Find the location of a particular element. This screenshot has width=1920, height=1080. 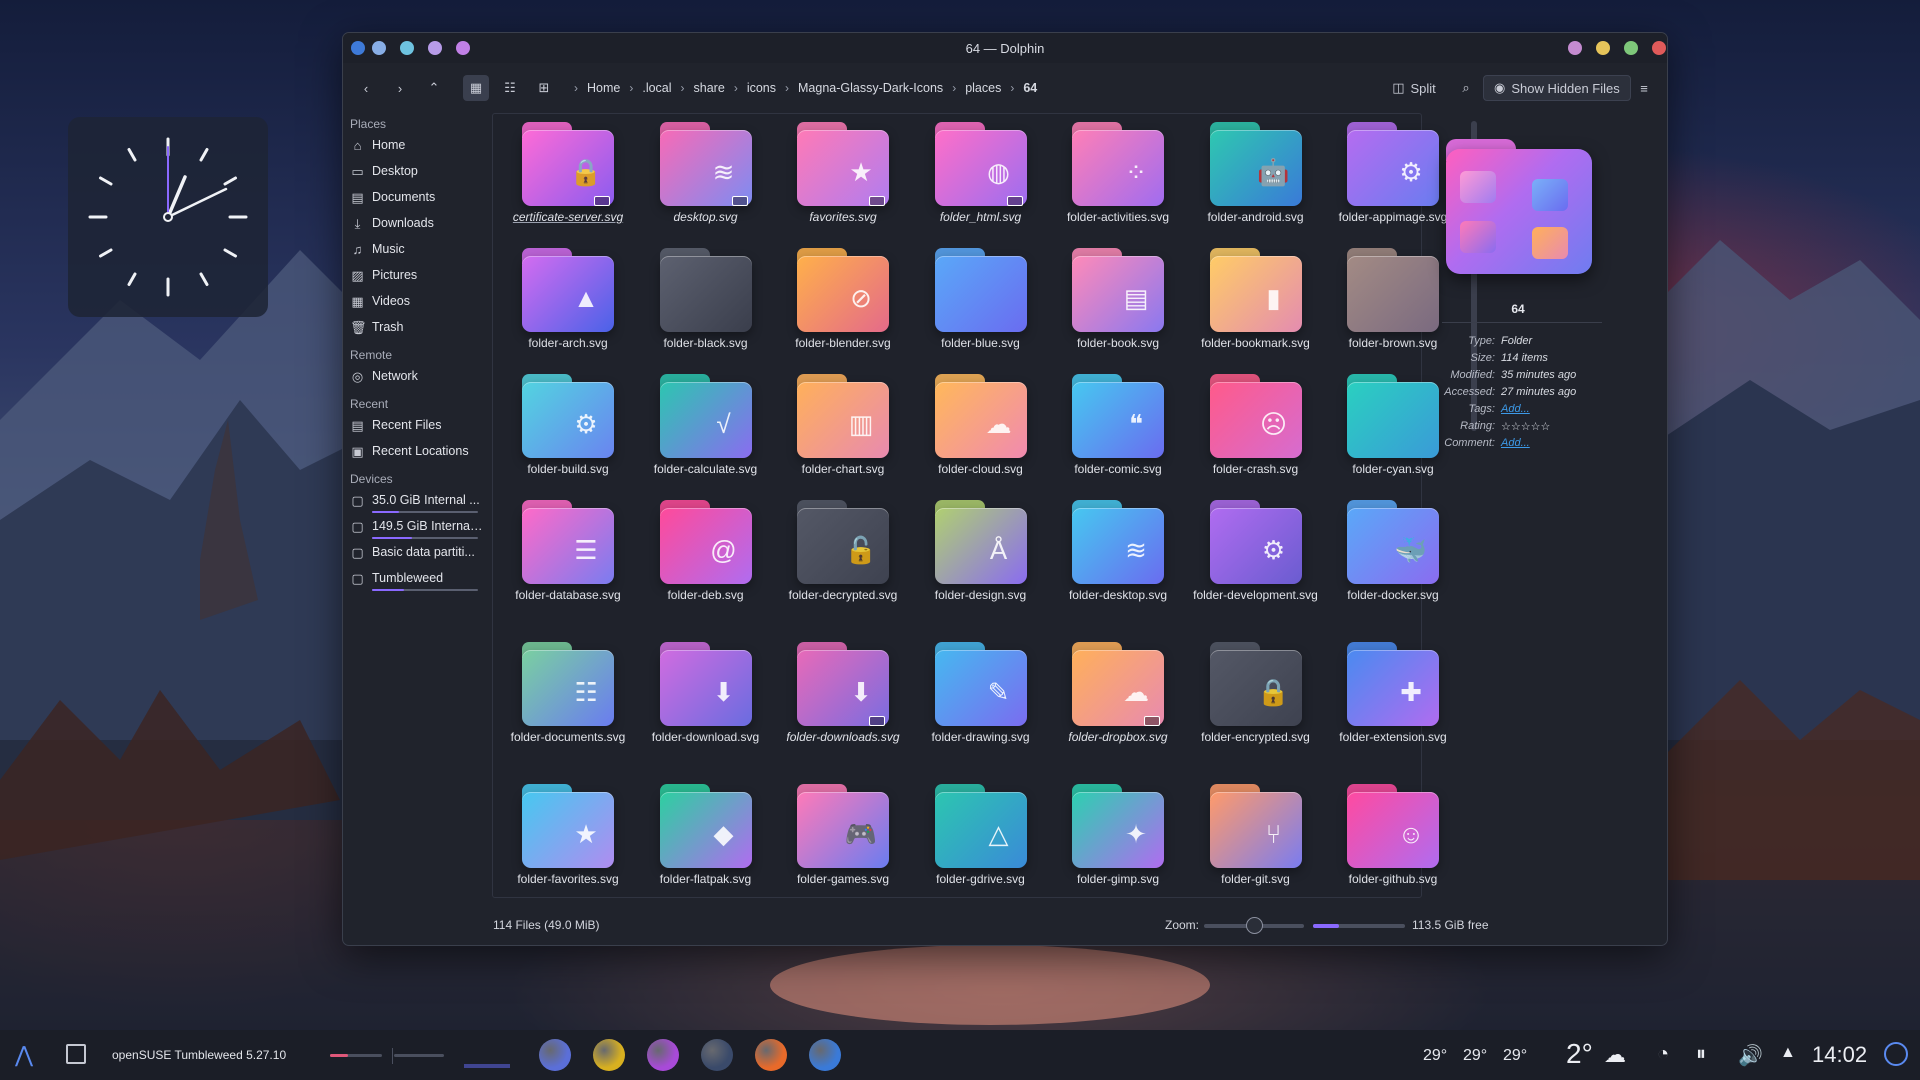

breadcrumb-item: Magna-Glassy-Dark-Icons is located at coordinates (870, 88).